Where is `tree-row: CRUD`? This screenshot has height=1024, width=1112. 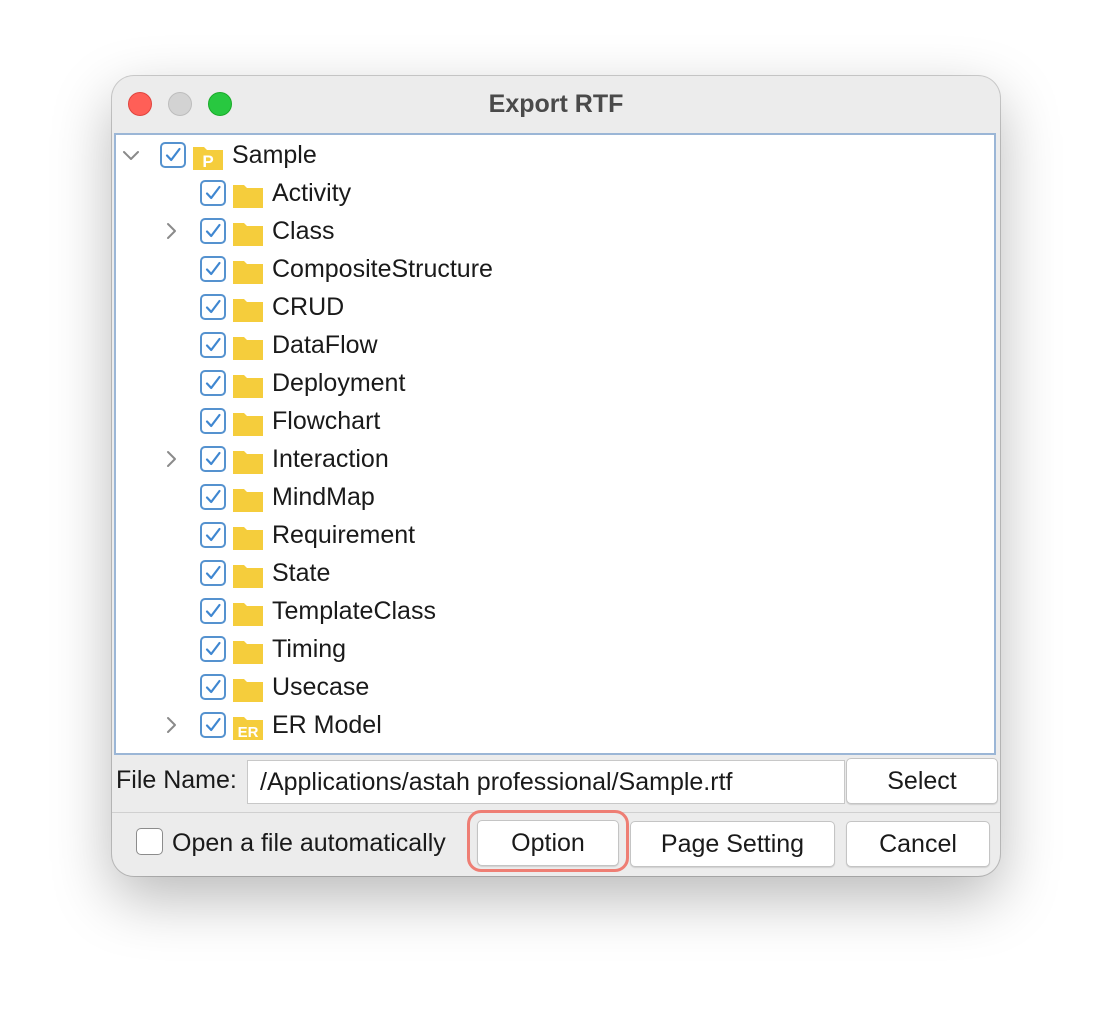 tree-row: CRUD is located at coordinates (466, 308).